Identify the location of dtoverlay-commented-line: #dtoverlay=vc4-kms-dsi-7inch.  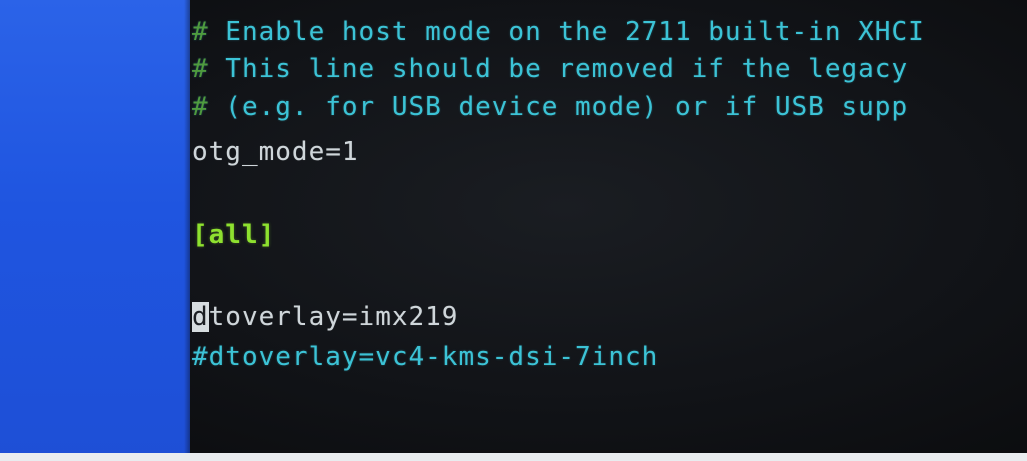
(425, 357).